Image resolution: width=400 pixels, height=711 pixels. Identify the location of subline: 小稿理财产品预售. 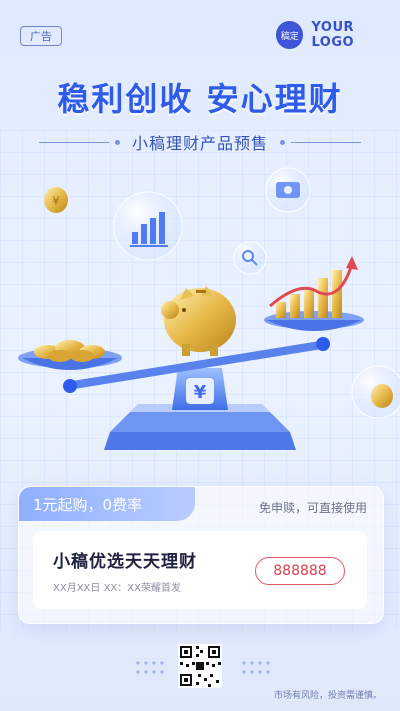
(199, 143).